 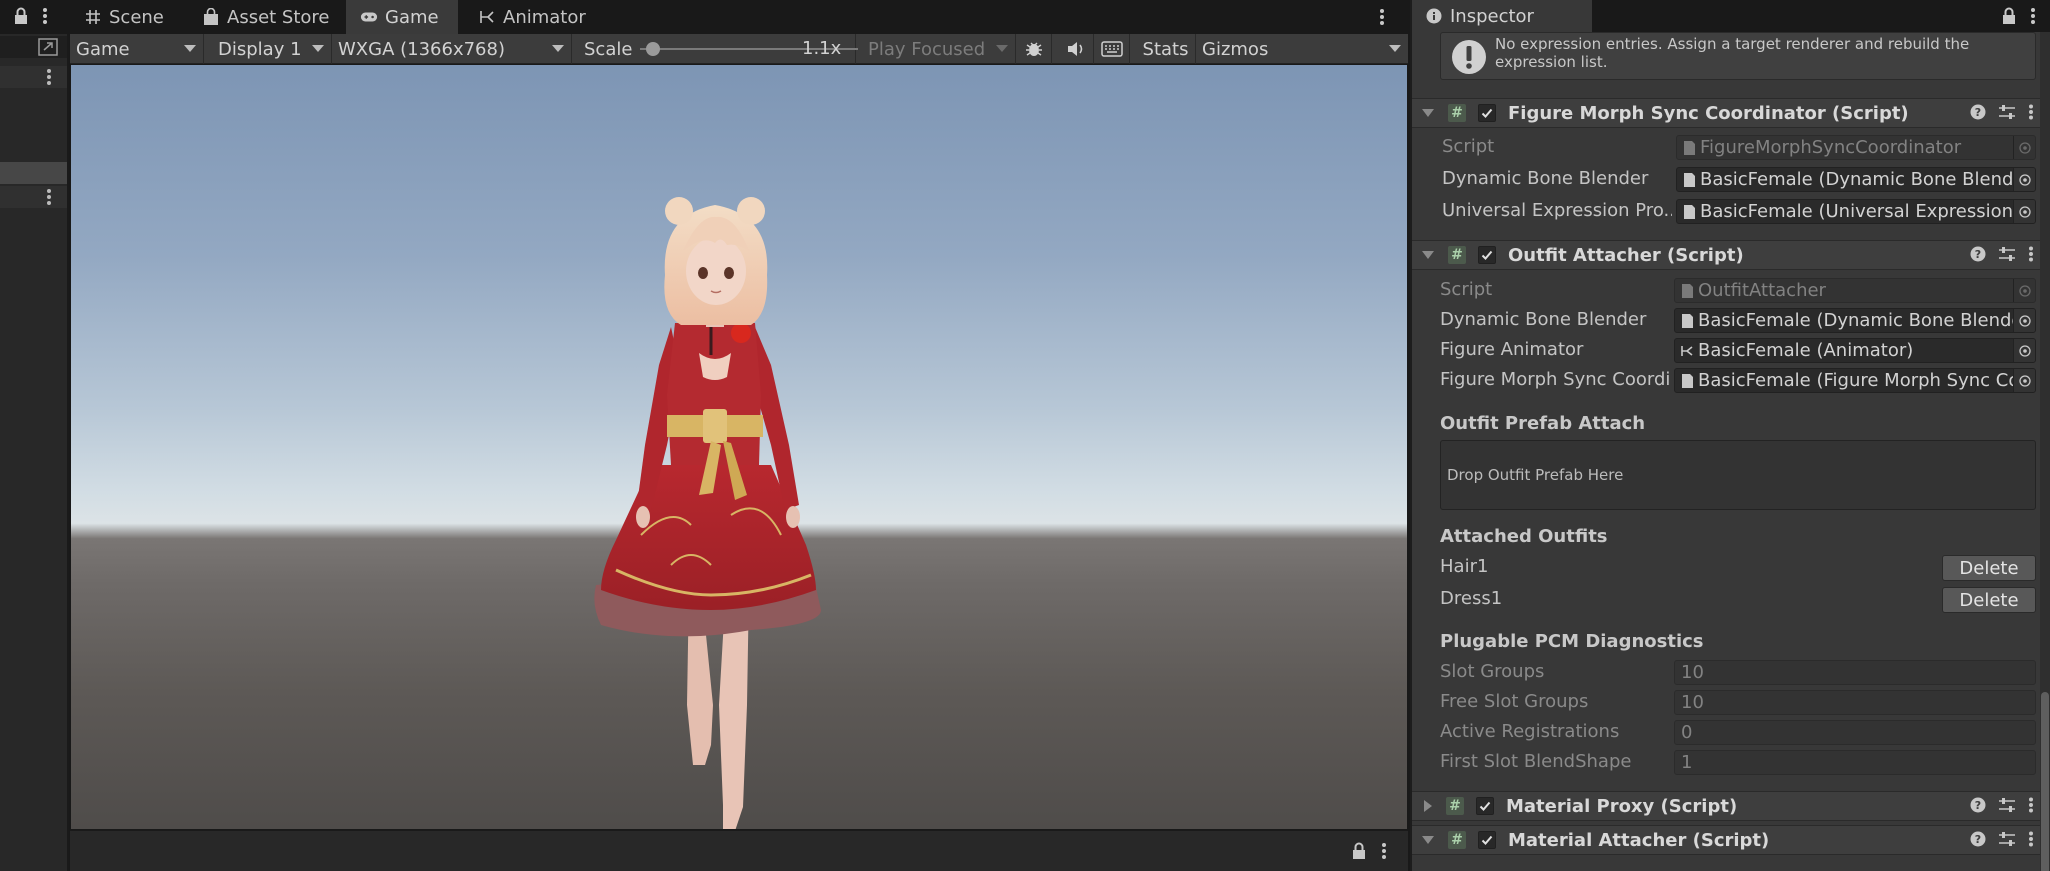 I want to click on scene-menu-icon, so click(x=49, y=77).